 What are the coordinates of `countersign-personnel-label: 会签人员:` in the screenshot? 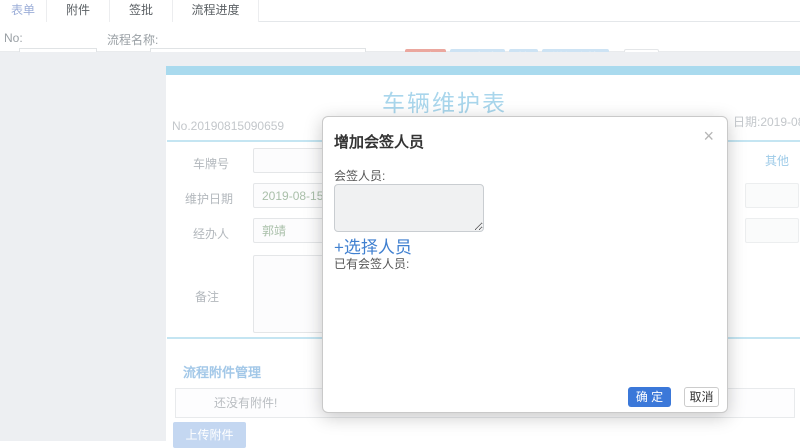 It's located at (360, 176).